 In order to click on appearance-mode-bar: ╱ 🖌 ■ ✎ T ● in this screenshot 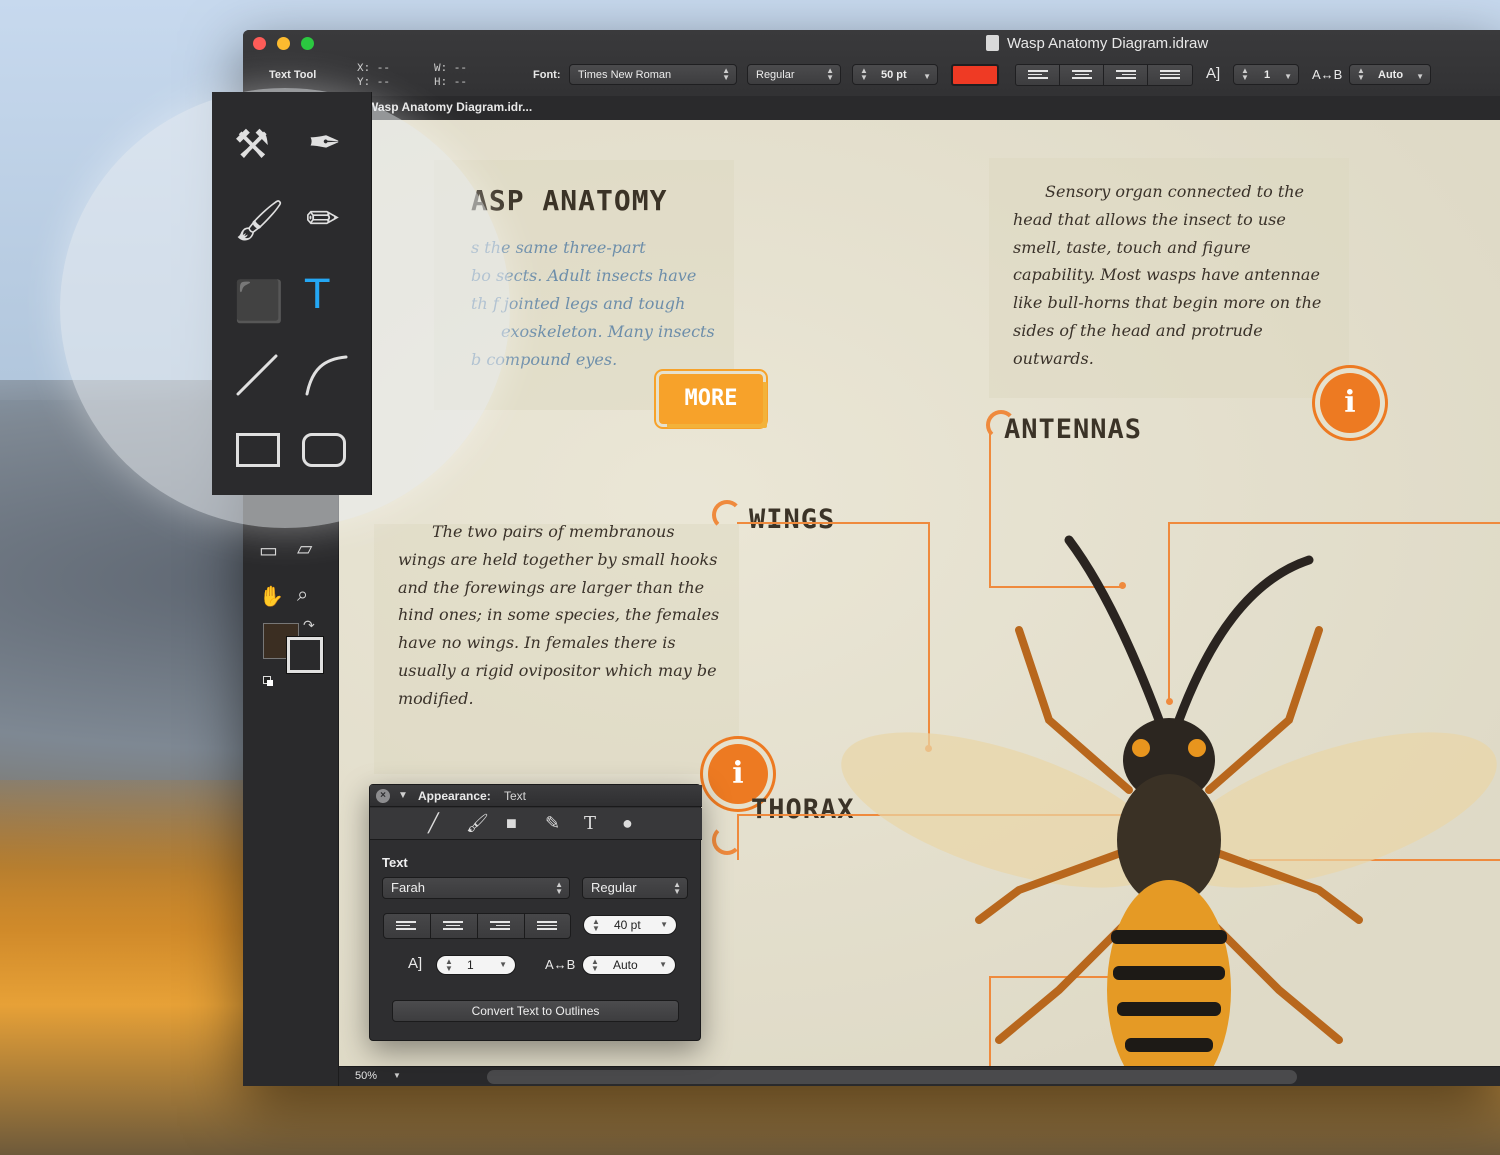, I will do `click(536, 824)`.